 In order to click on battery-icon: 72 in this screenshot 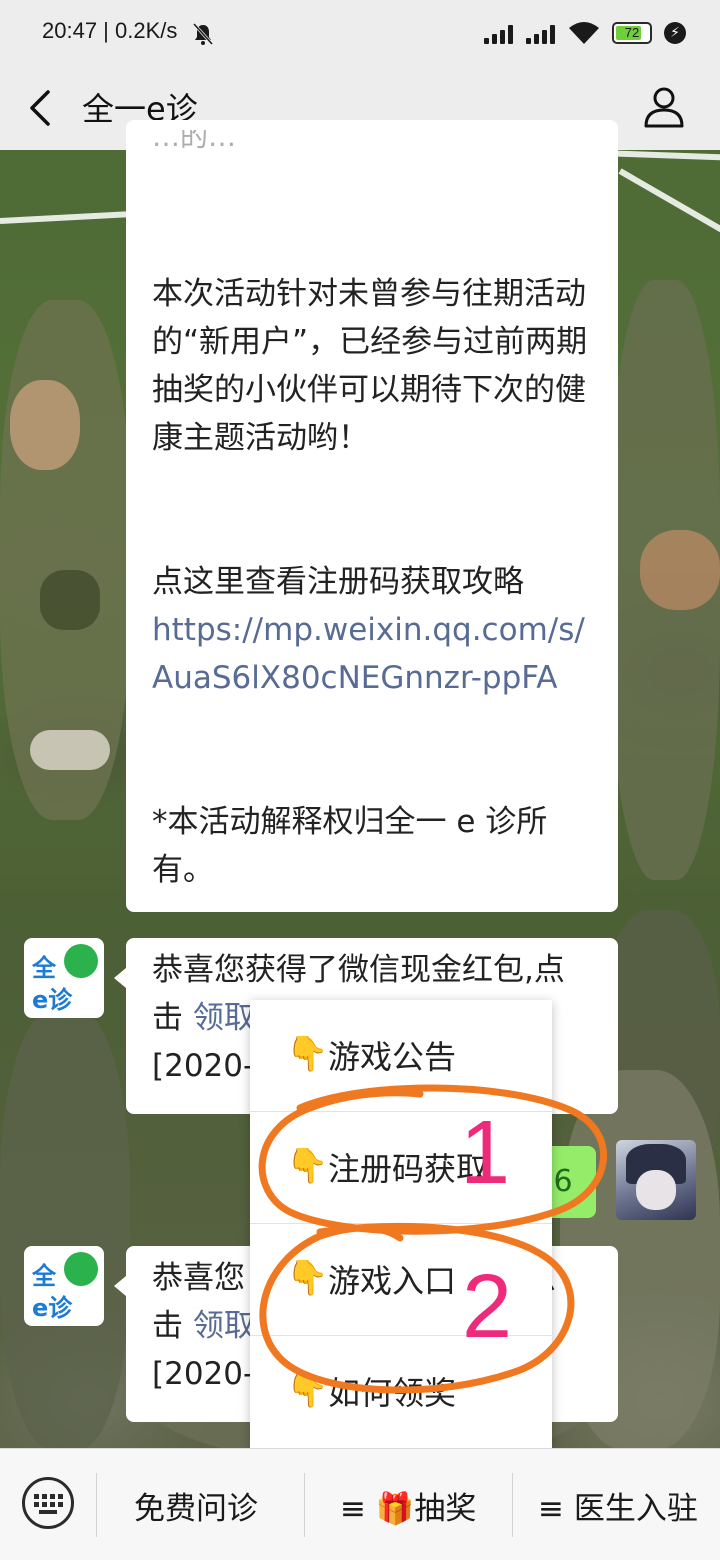, I will do `click(632, 33)`.